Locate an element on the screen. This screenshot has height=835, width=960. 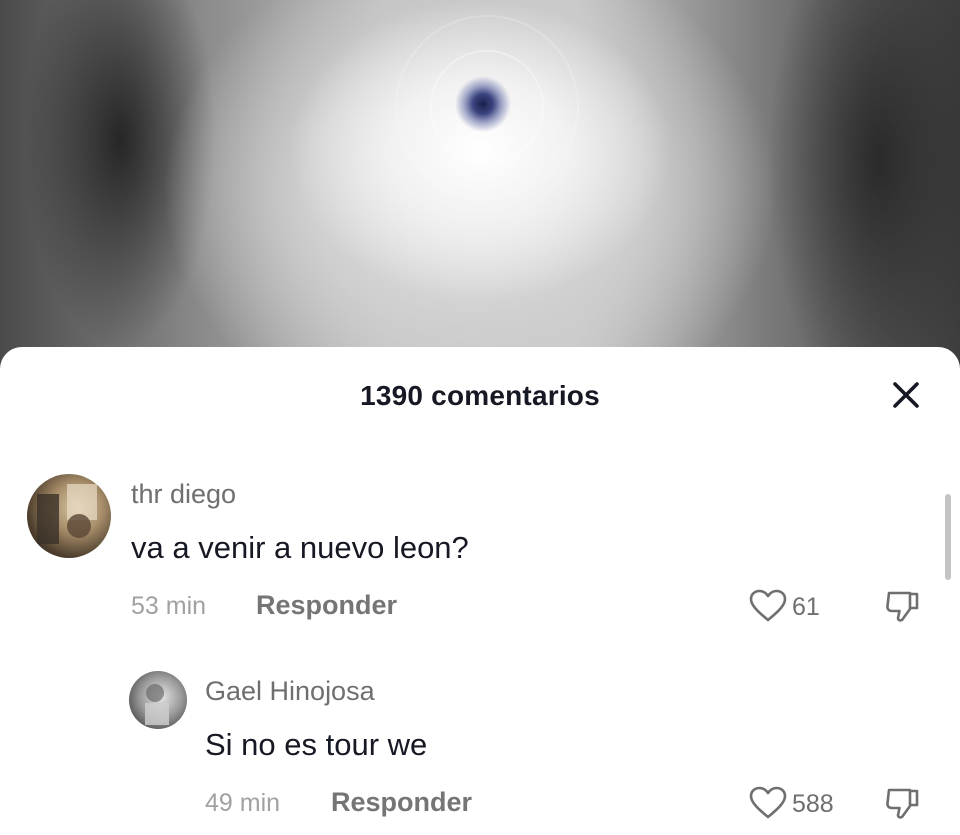
thumbs-down-icon is located at coordinates (902, 803).